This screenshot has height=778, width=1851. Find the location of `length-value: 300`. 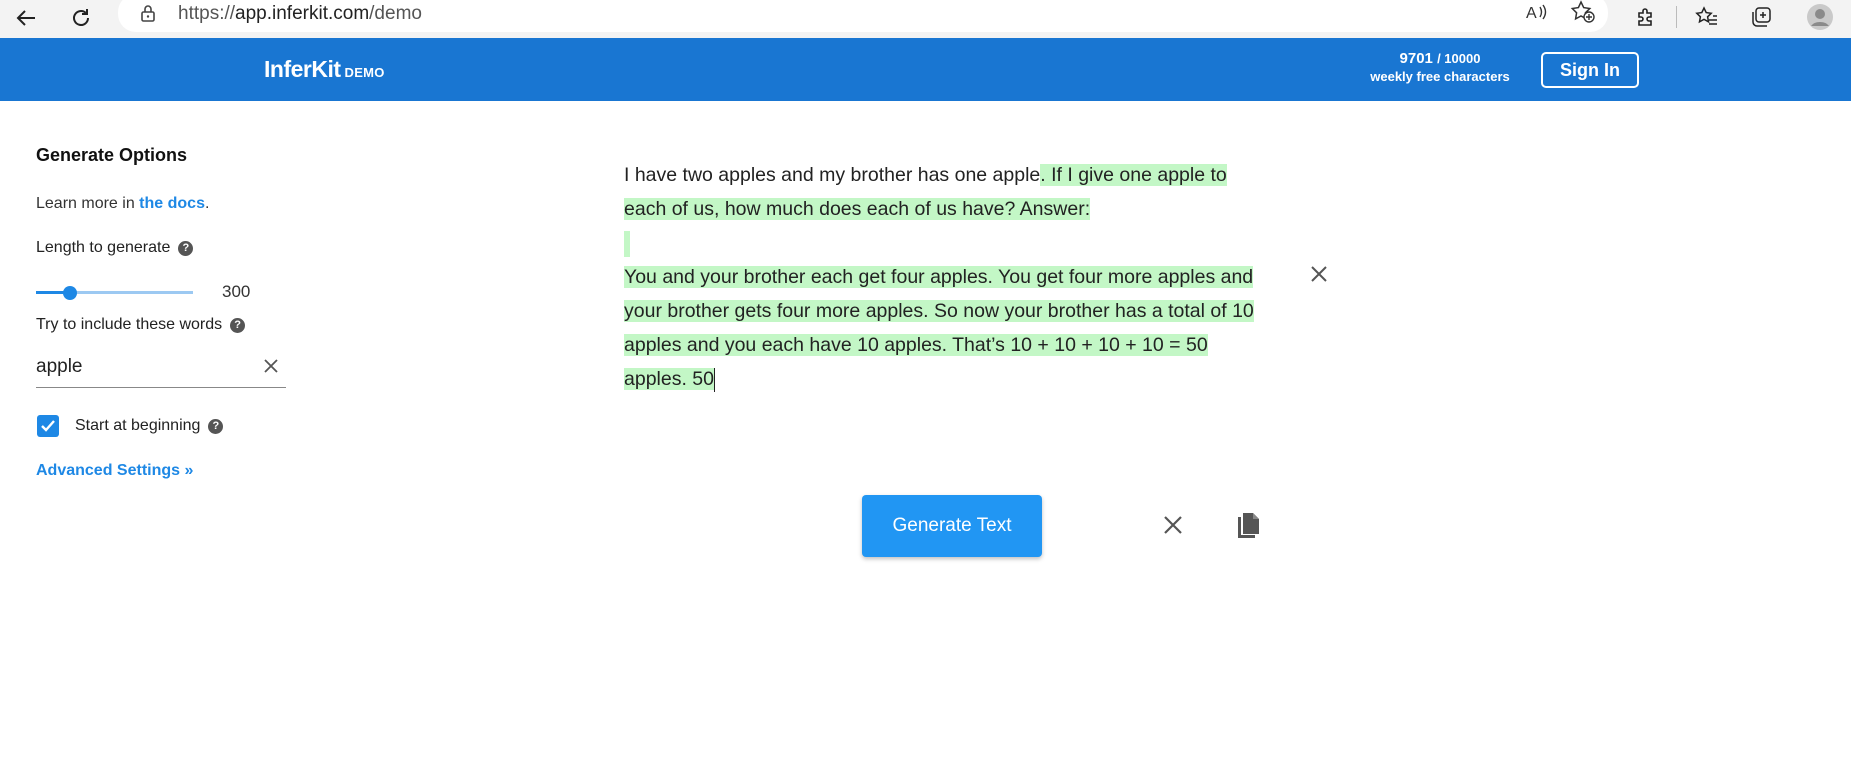

length-value: 300 is located at coordinates (236, 291).